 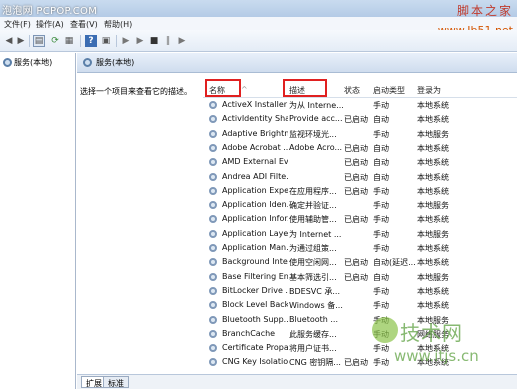 I want to click on highlight-name-column, so click(x=223, y=88).